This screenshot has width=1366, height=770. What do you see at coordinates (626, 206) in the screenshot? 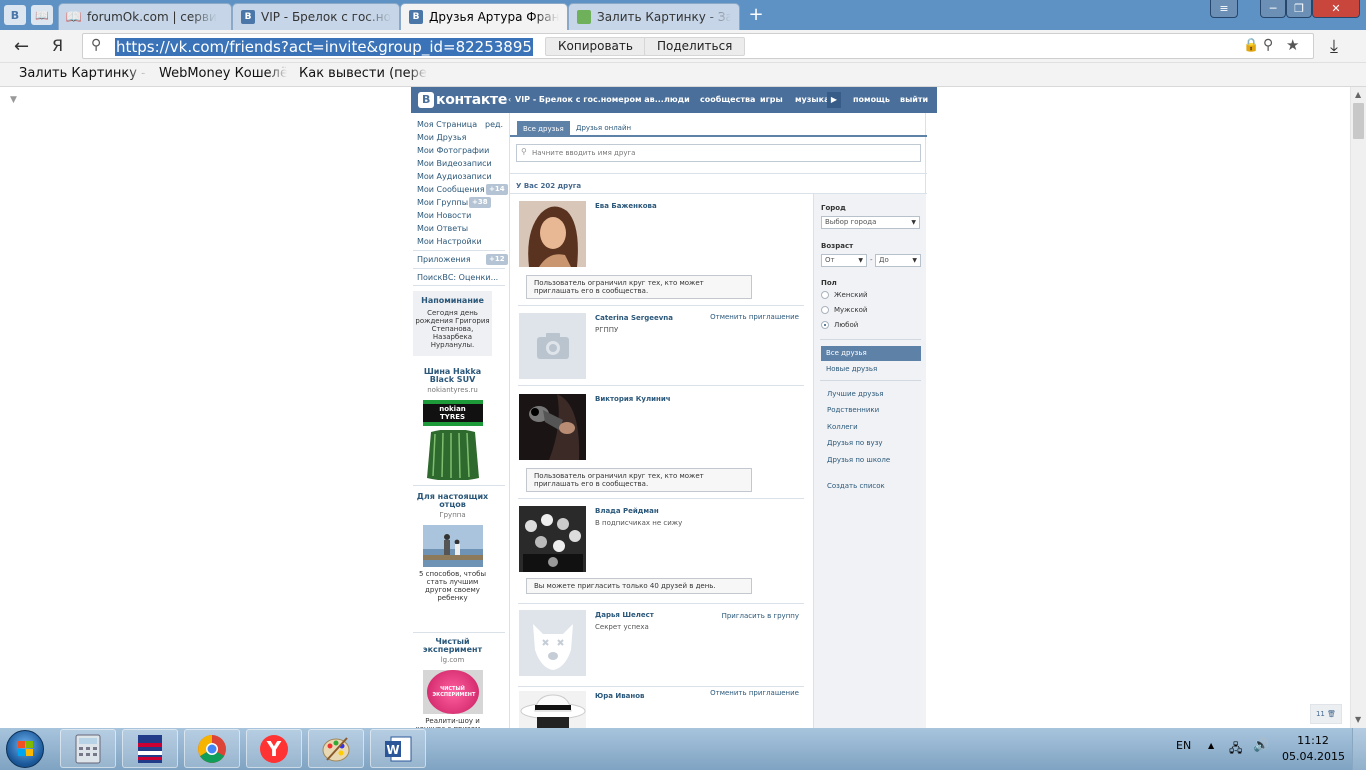
I see `friend-name: Ева Баженкова` at bounding box center [626, 206].